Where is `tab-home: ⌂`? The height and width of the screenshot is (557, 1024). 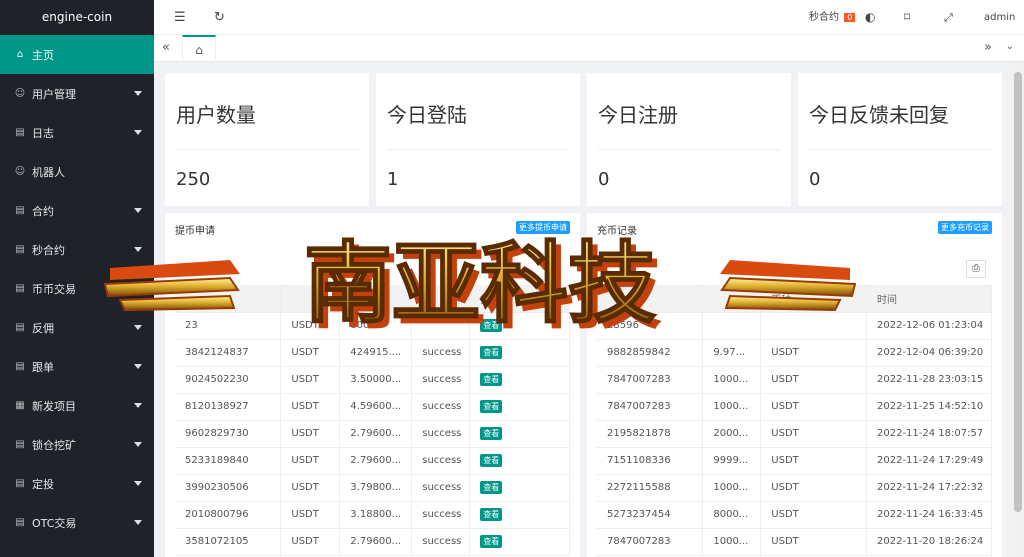 tab-home: ⌂ is located at coordinates (199, 48).